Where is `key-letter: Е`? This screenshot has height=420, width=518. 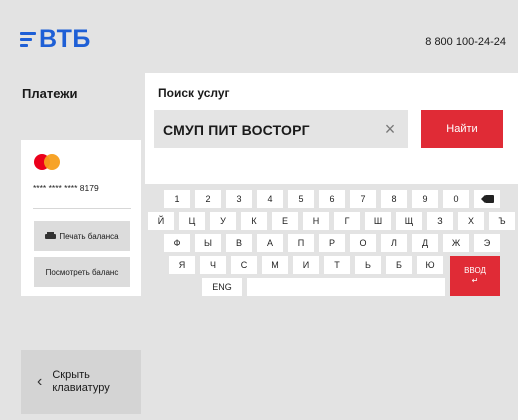
key-letter: Е is located at coordinates (285, 221).